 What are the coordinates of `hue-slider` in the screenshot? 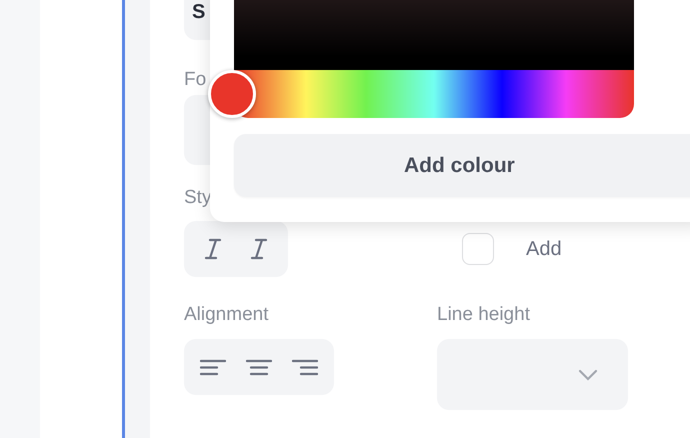 It's located at (421, 94).